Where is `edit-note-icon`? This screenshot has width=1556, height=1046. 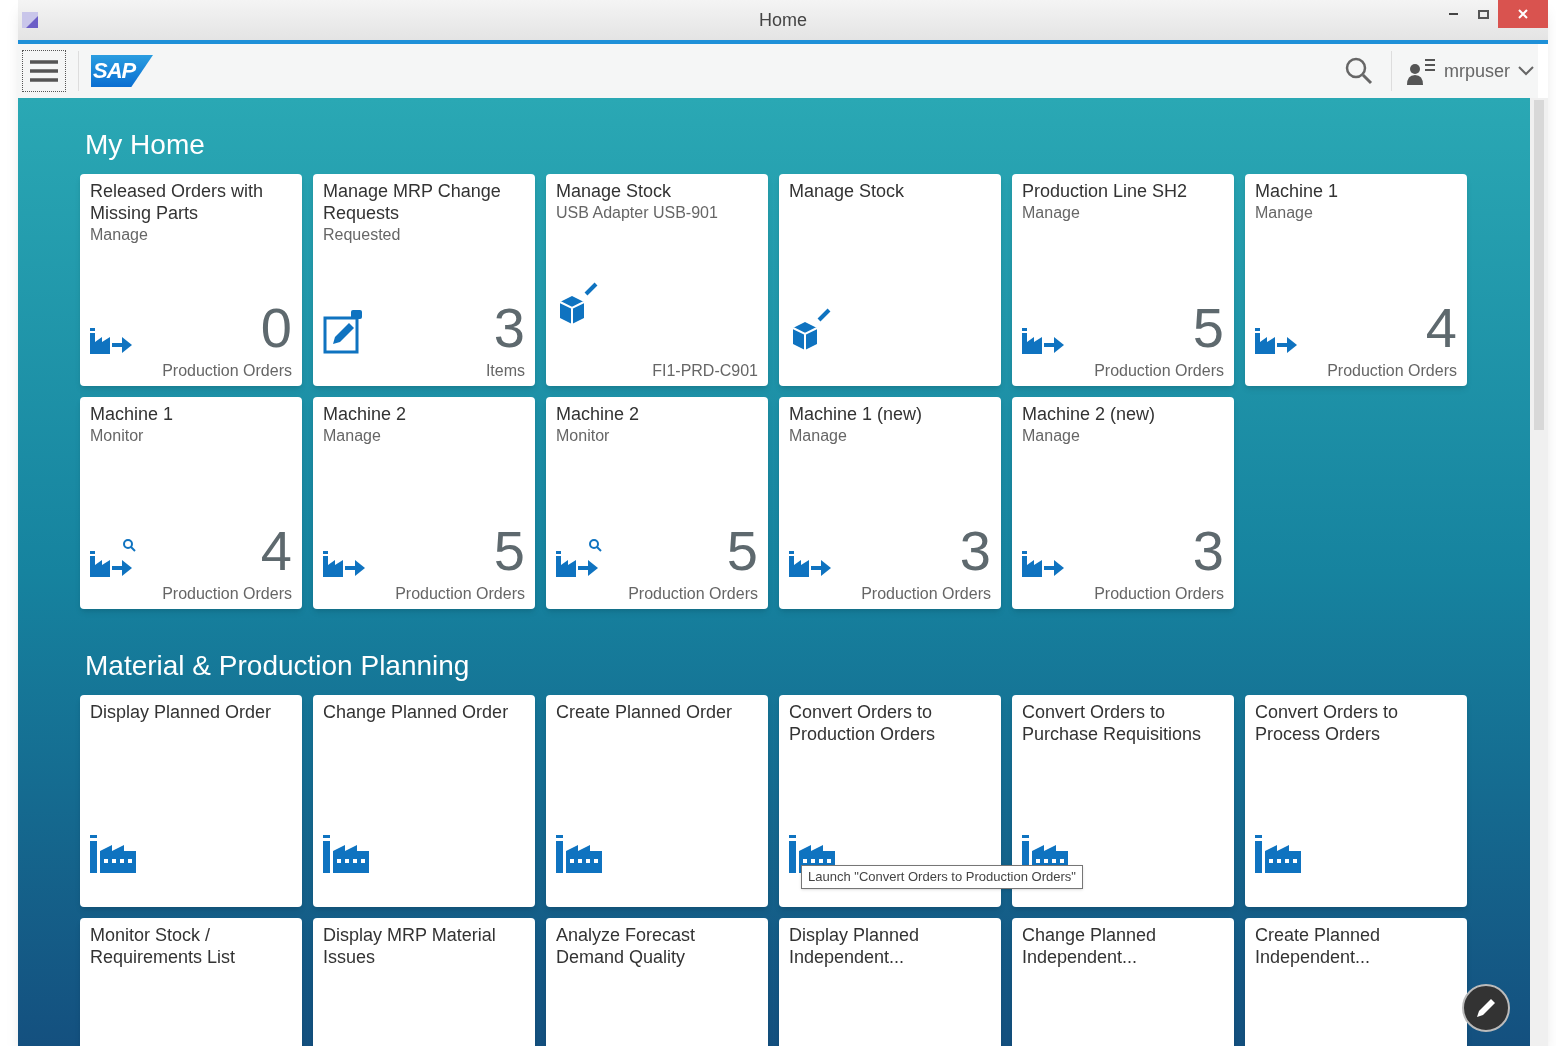
edit-note-icon is located at coordinates (343, 332).